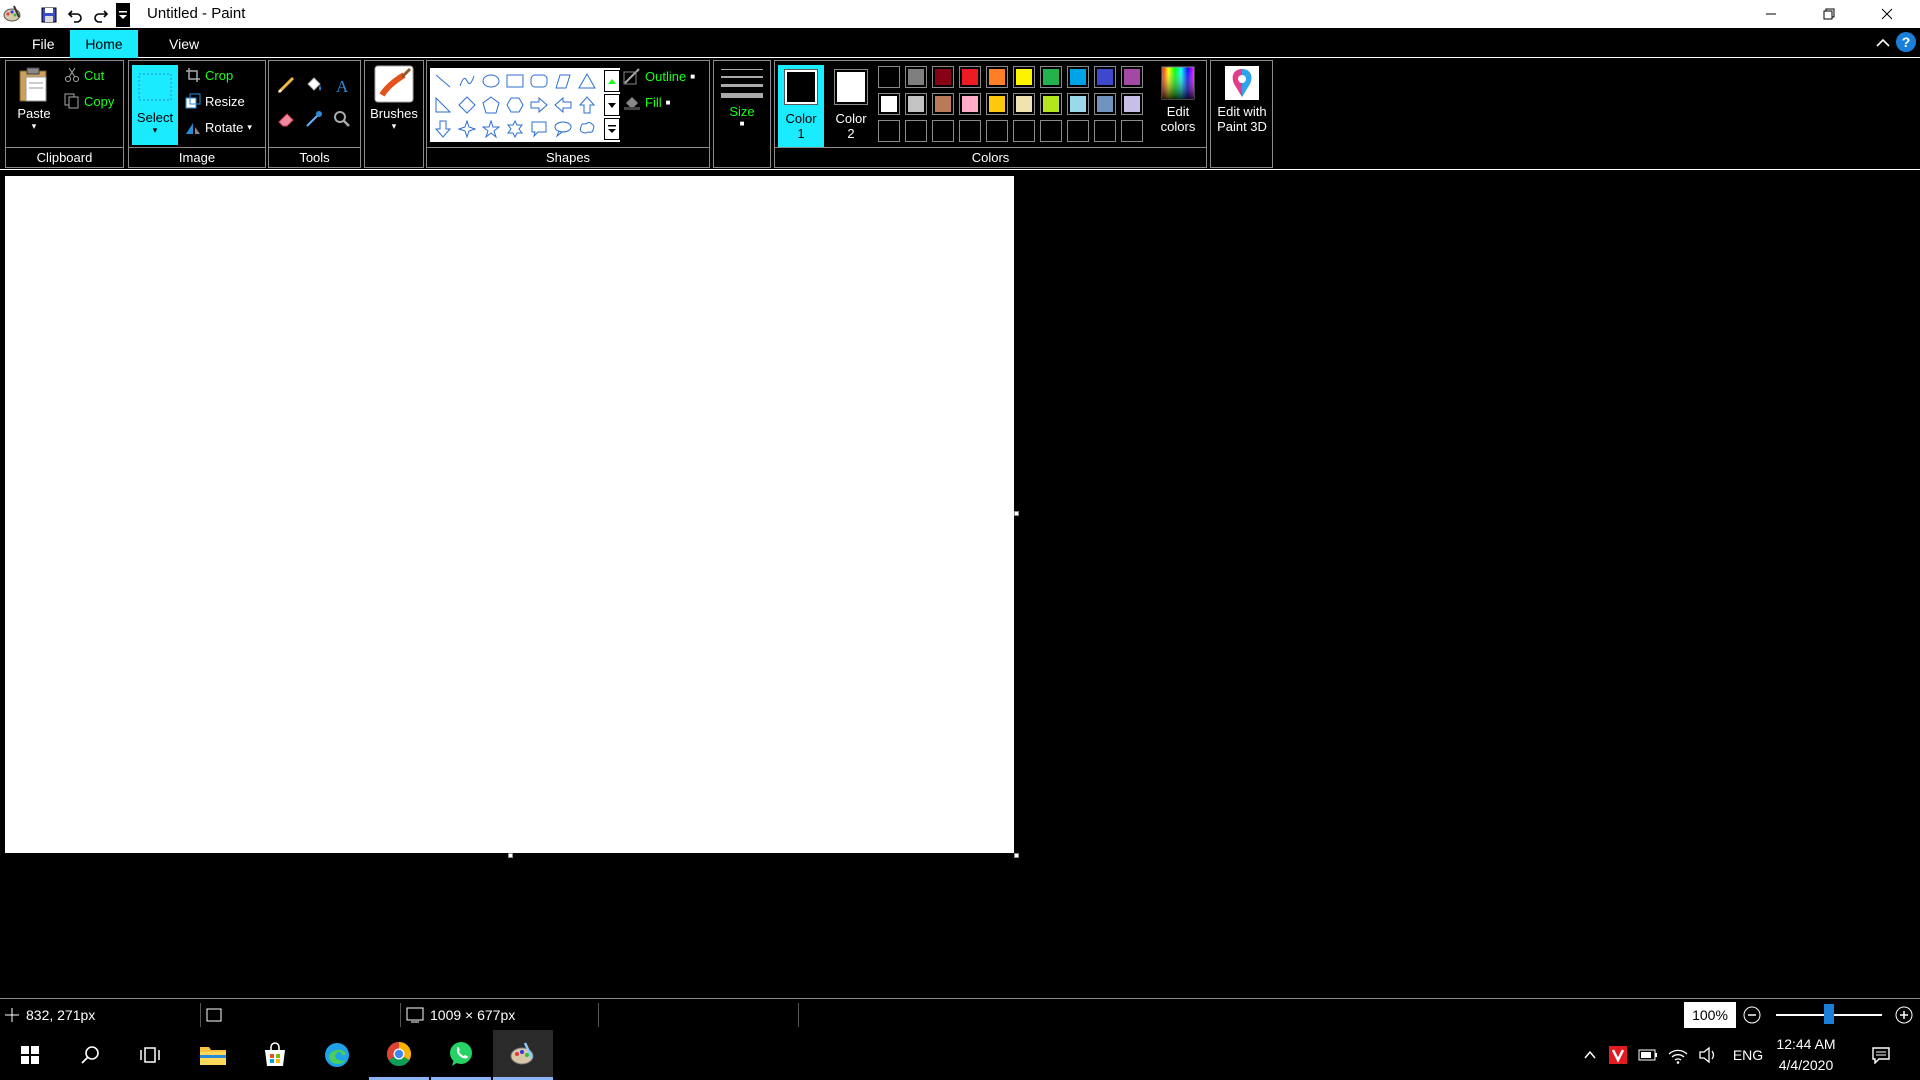  Describe the element at coordinates (89, 101) in the screenshot. I see `copy-button: Copy` at that location.